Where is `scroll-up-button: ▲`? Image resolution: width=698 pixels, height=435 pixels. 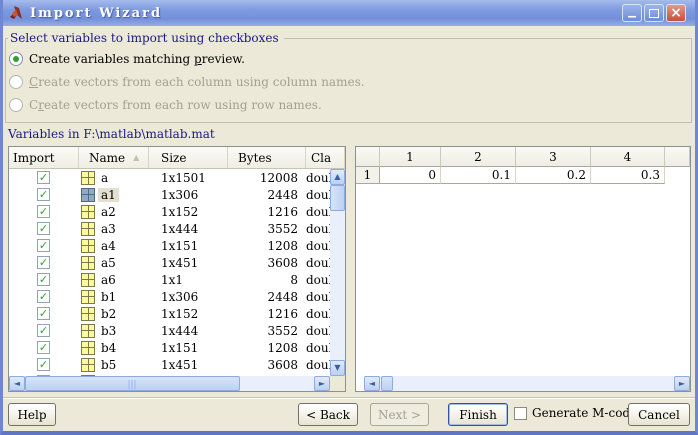
scroll-up-button: ▲ is located at coordinates (337, 177).